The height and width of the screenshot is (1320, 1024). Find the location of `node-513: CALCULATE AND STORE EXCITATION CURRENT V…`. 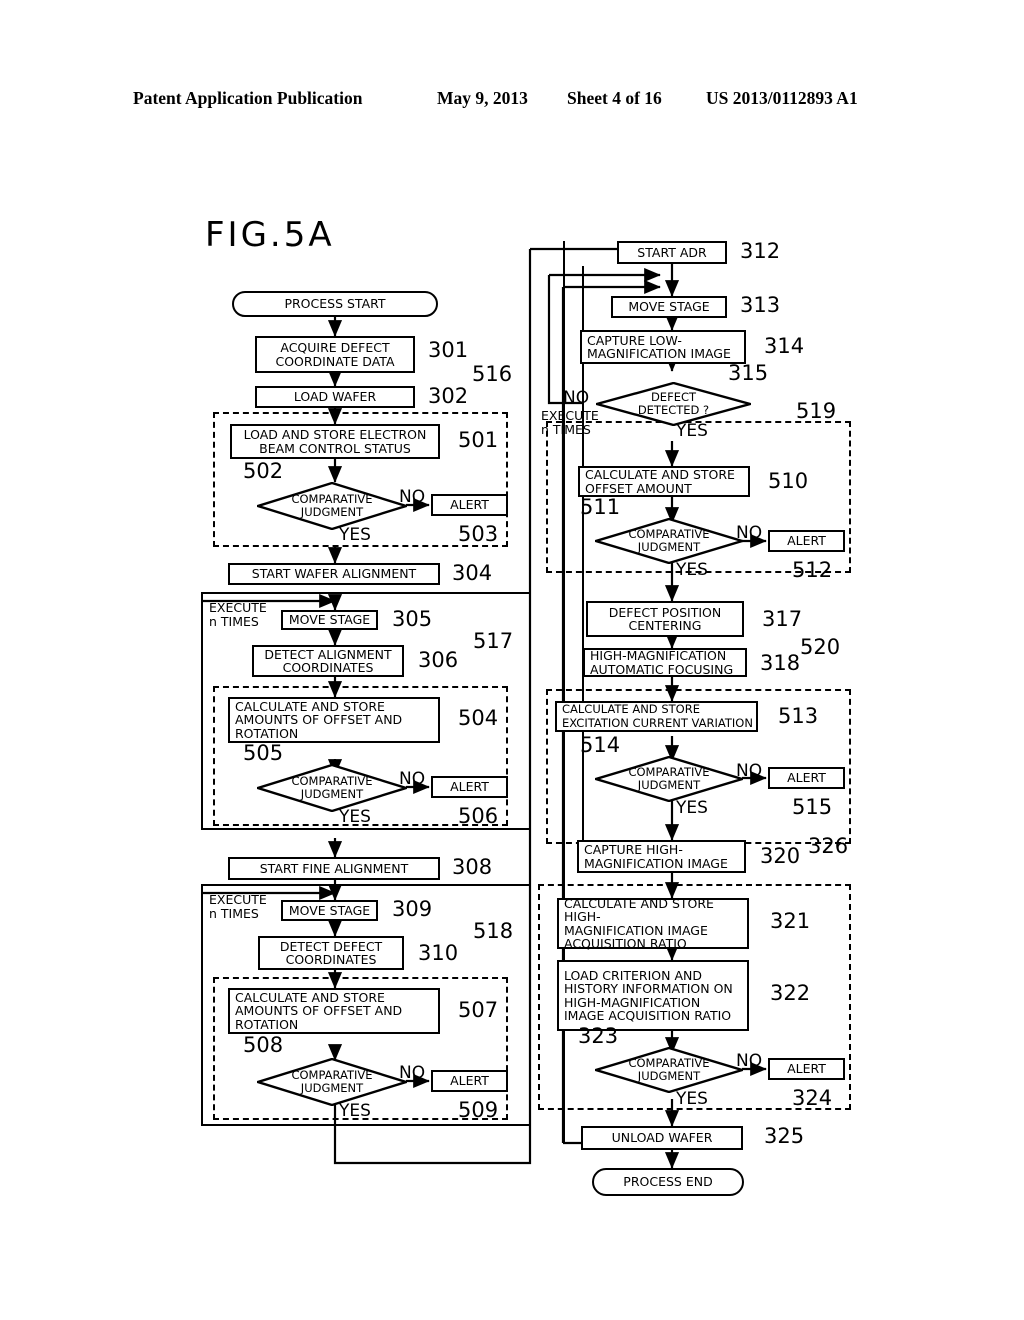

node-513: CALCULATE AND STORE EXCITATION CURRENT V… is located at coordinates (656, 716).